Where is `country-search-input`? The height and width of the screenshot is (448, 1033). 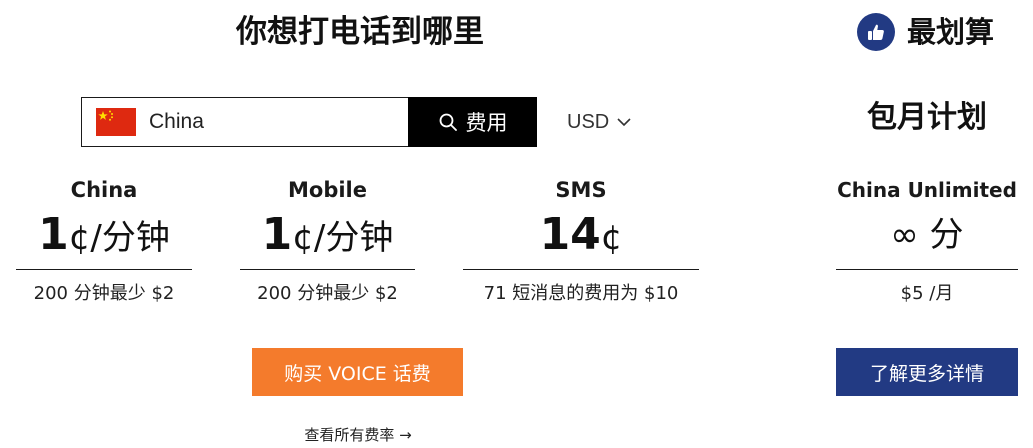 country-search-input is located at coordinates (274, 122).